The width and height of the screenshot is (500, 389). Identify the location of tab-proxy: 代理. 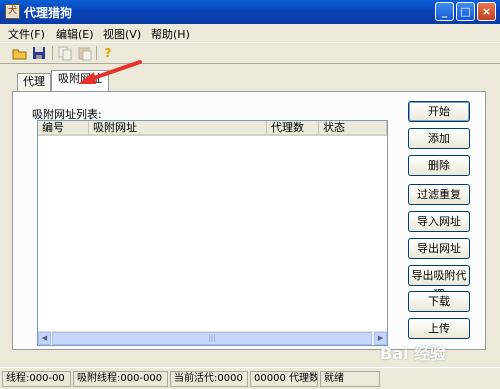
(34, 82).